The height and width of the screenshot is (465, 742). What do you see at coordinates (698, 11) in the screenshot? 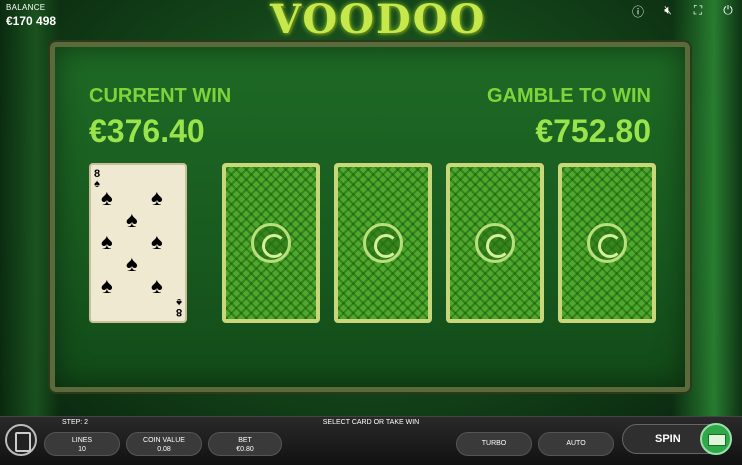
I see `fullscreen-icon: ⛶` at bounding box center [698, 11].